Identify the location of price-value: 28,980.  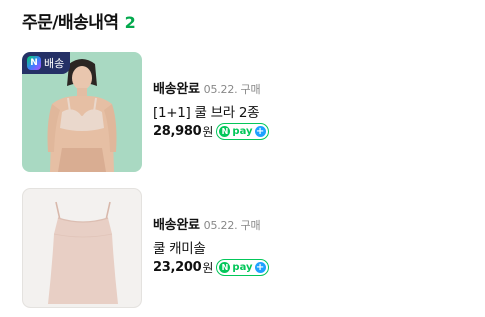
(177, 131).